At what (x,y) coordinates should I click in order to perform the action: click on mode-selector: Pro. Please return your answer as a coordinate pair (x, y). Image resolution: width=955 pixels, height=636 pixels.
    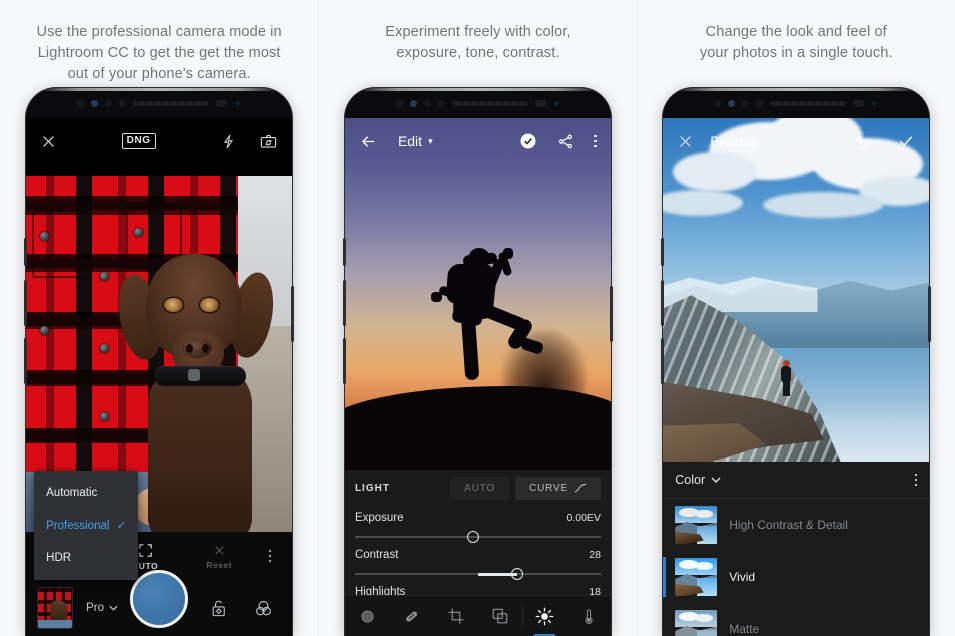
    Looking at the image, I should click on (102, 608).